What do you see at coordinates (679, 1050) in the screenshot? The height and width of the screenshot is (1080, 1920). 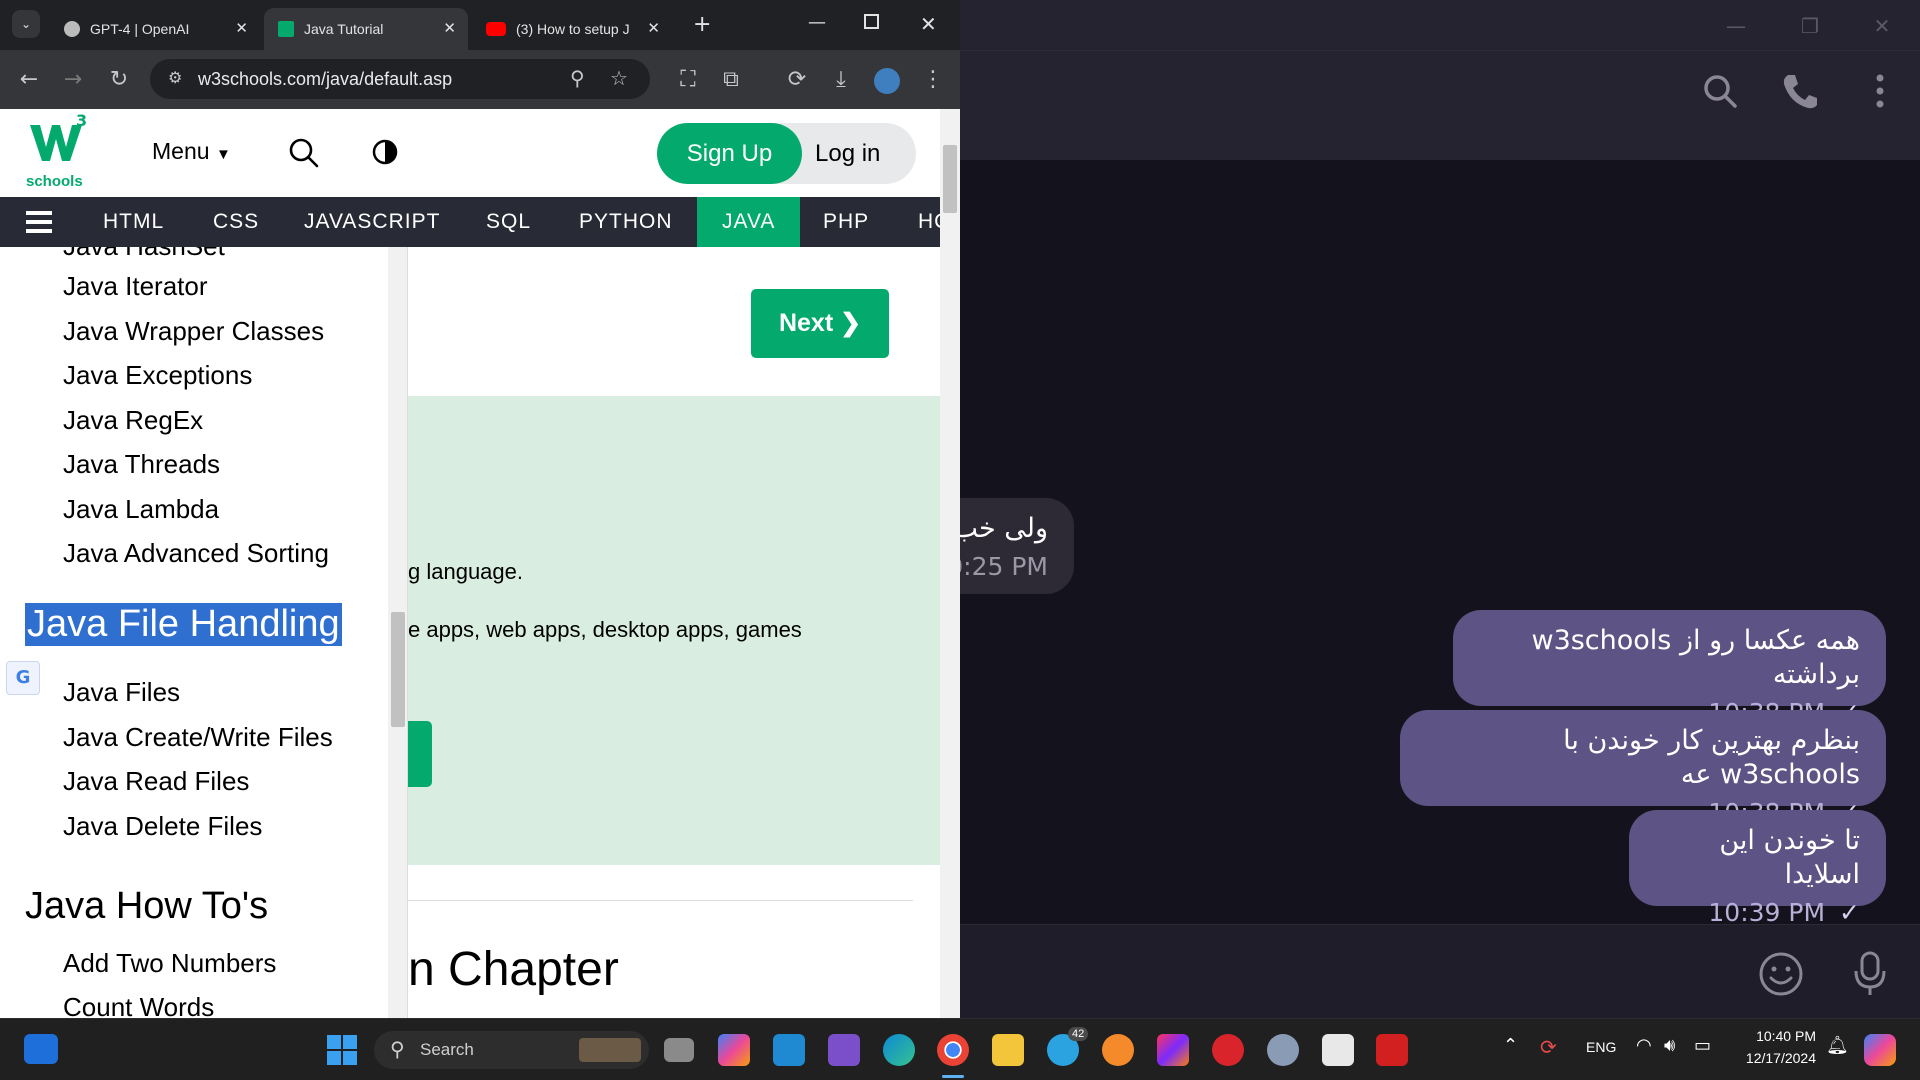 I see `task-view-icon` at bounding box center [679, 1050].